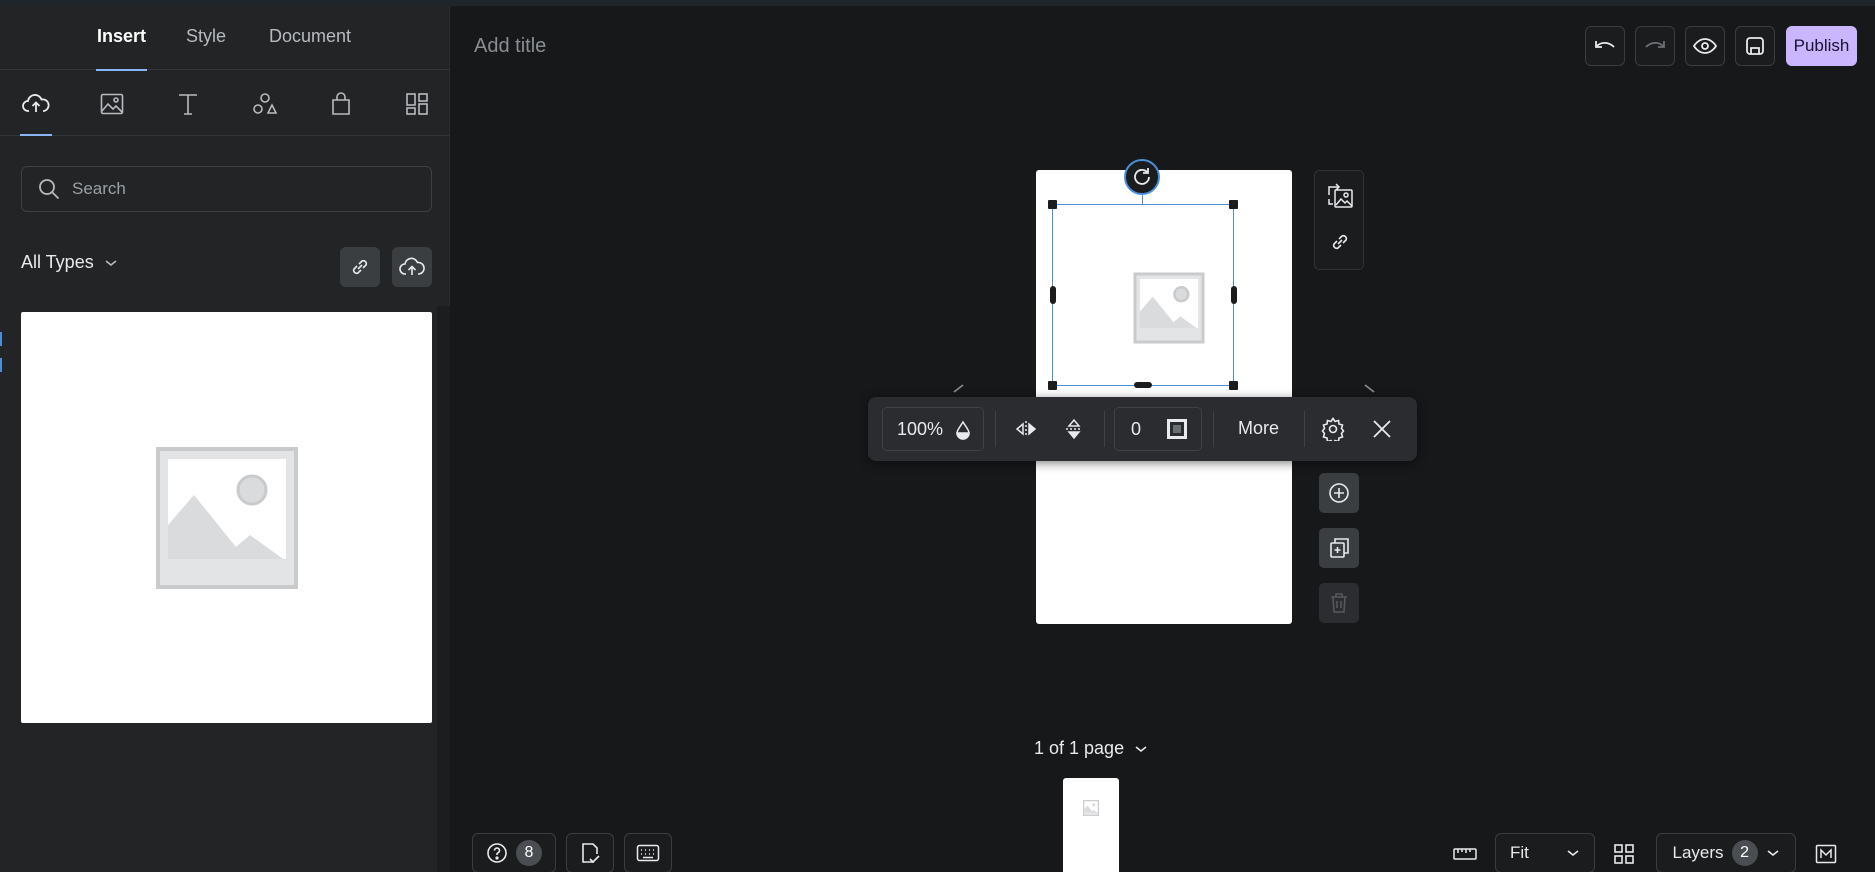 Image resolution: width=1875 pixels, height=872 pixels. What do you see at coordinates (1053, 295) in the screenshot?
I see `resize-handle-left` at bounding box center [1053, 295].